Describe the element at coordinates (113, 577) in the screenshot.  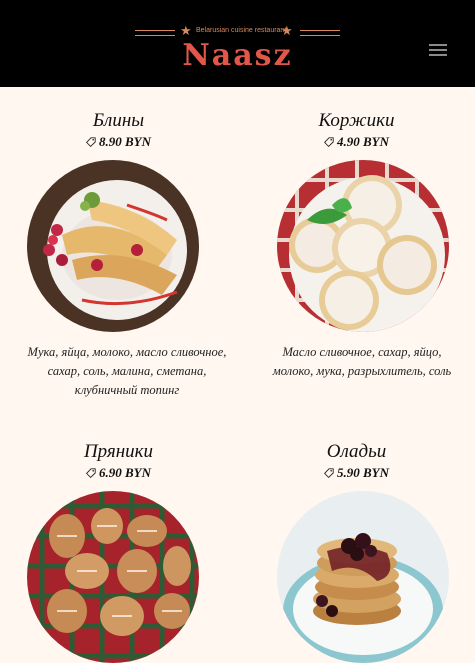
I see `pryaniki-photo` at that location.